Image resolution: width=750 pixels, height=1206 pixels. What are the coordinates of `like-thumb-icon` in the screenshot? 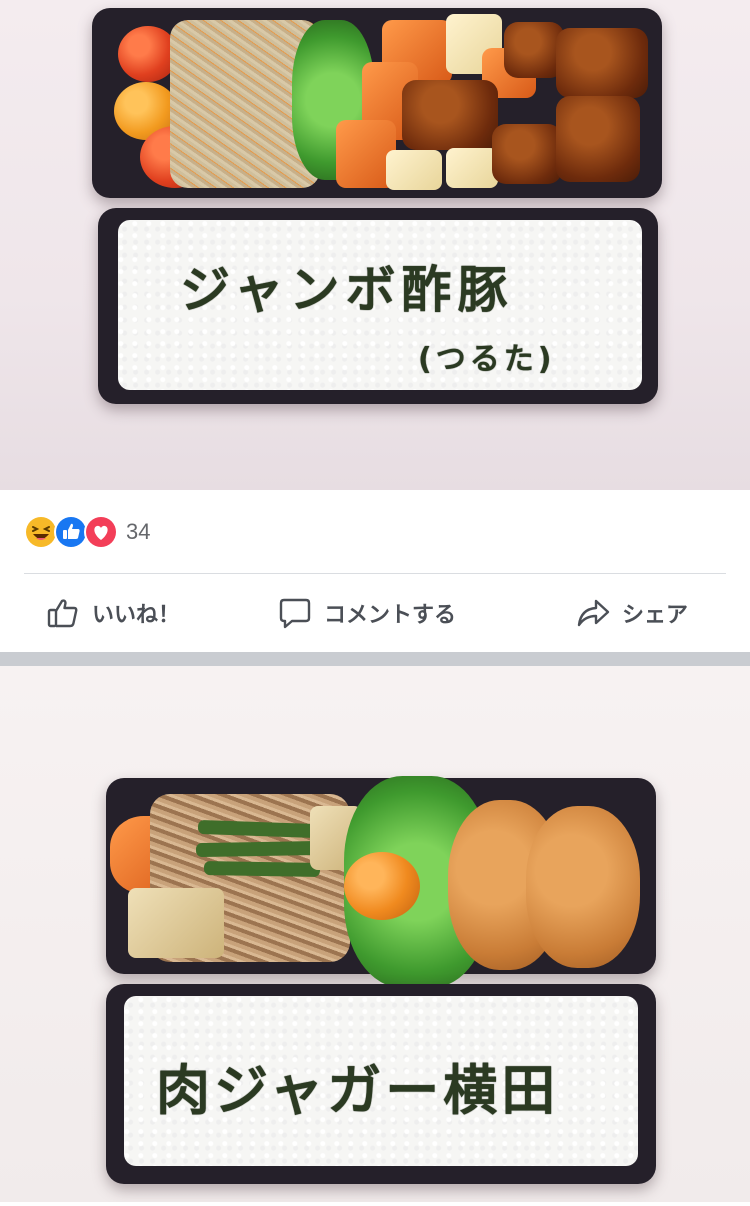 It's located at (71, 532).